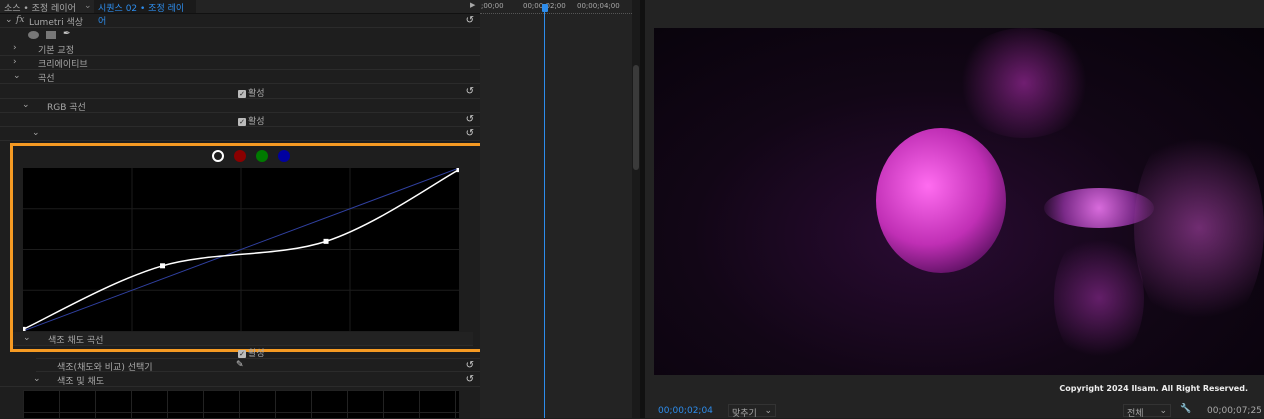 The width and height of the screenshot is (1264, 419). Describe the element at coordinates (240, 365) in the screenshot. I see `eyedropper-icon: ✎` at that location.